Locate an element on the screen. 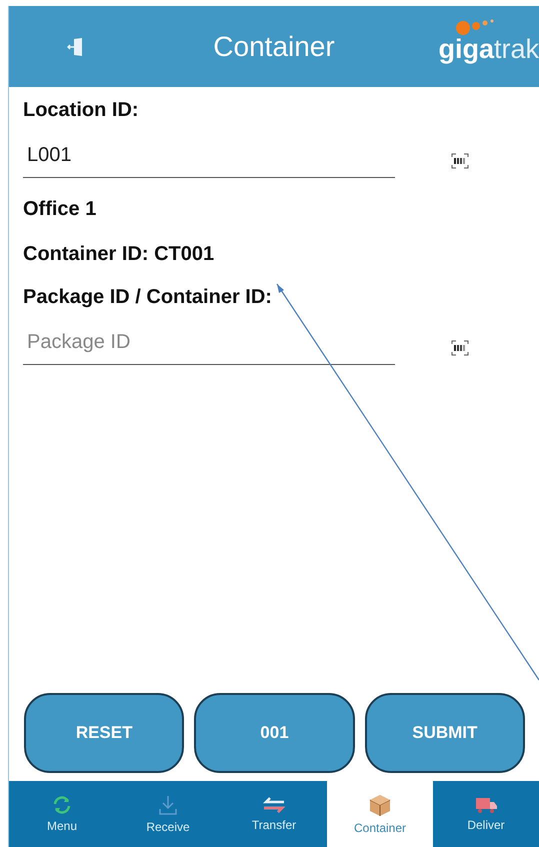  refresh-icon is located at coordinates (62, 805).